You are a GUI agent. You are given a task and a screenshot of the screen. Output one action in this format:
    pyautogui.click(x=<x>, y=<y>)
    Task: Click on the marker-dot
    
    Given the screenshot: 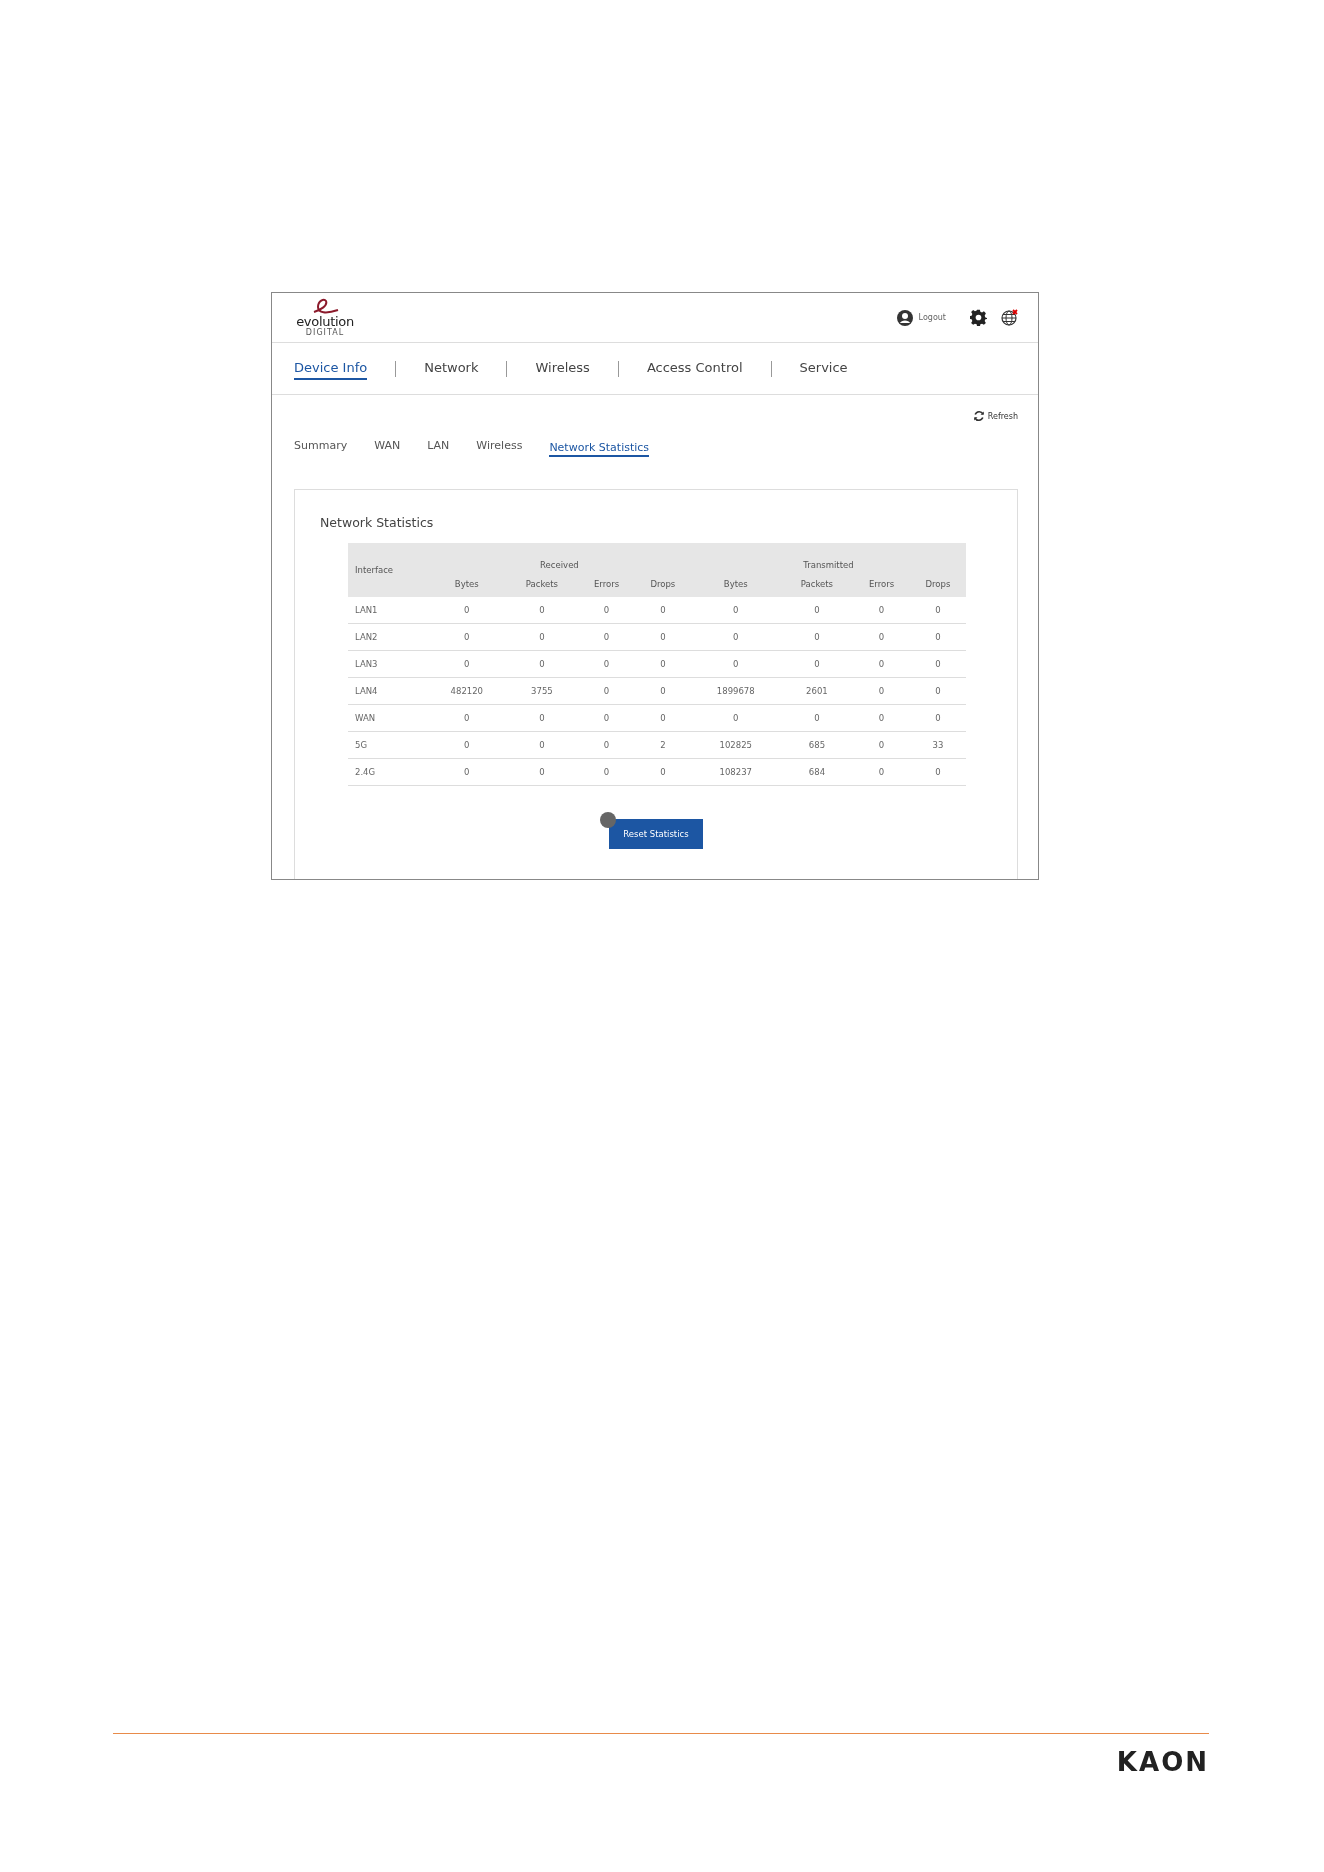 What is the action you would take?
    pyautogui.click(x=608, y=820)
    